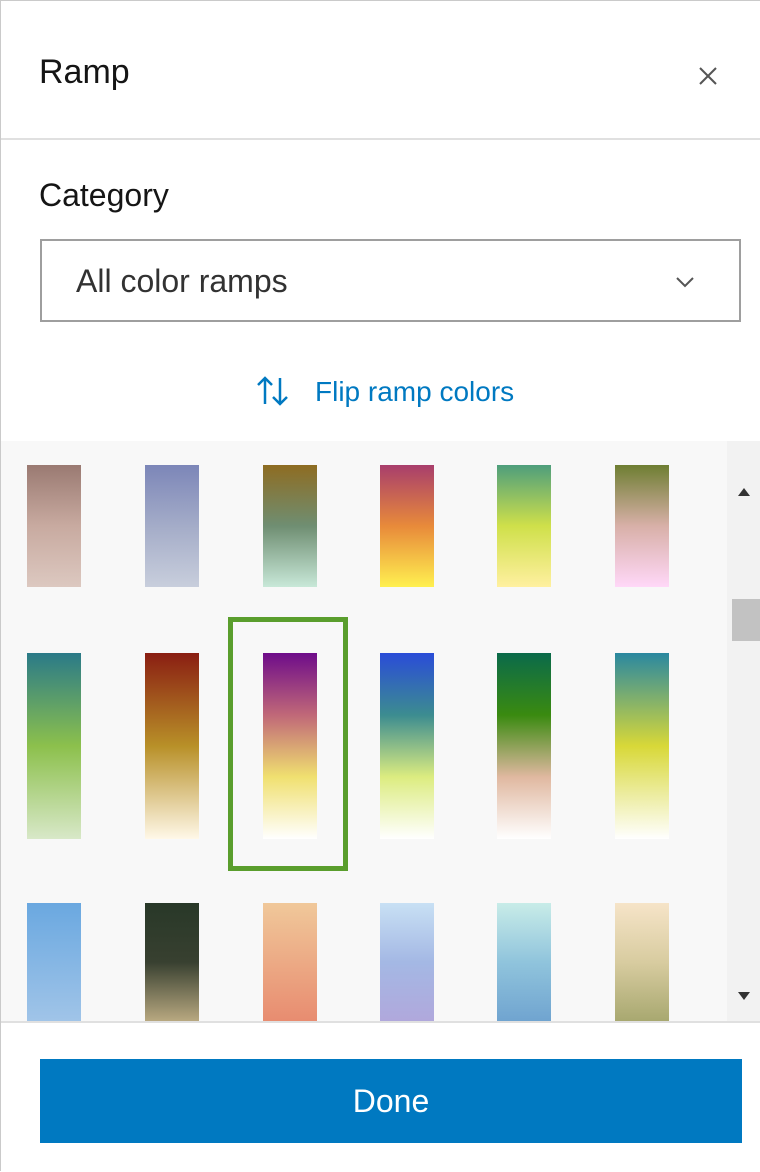 This screenshot has height=1172, width=760. Describe the element at coordinates (746, 620) in the screenshot. I see `scrollbar-thumb` at that location.